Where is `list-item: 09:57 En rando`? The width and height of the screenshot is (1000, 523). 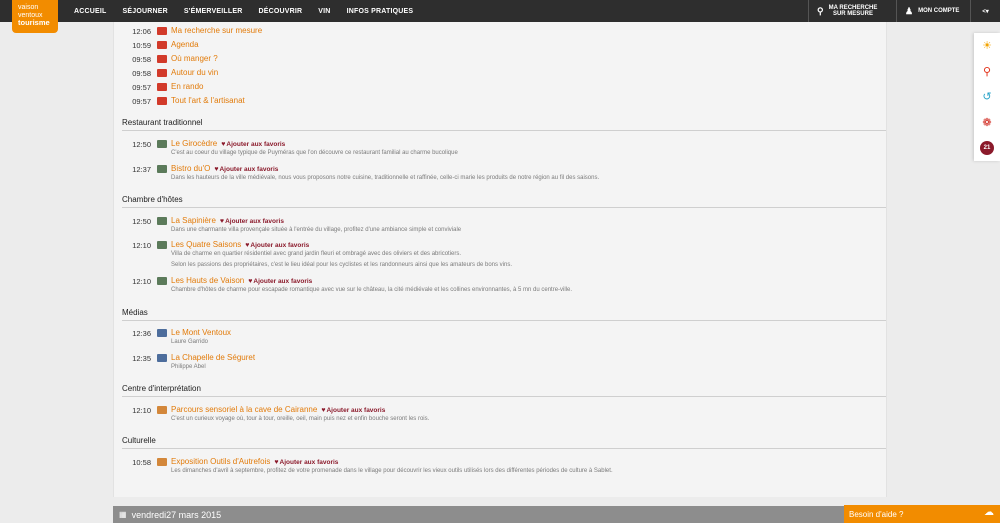
list-item: 09:57 En rando is located at coordinates (499, 87).